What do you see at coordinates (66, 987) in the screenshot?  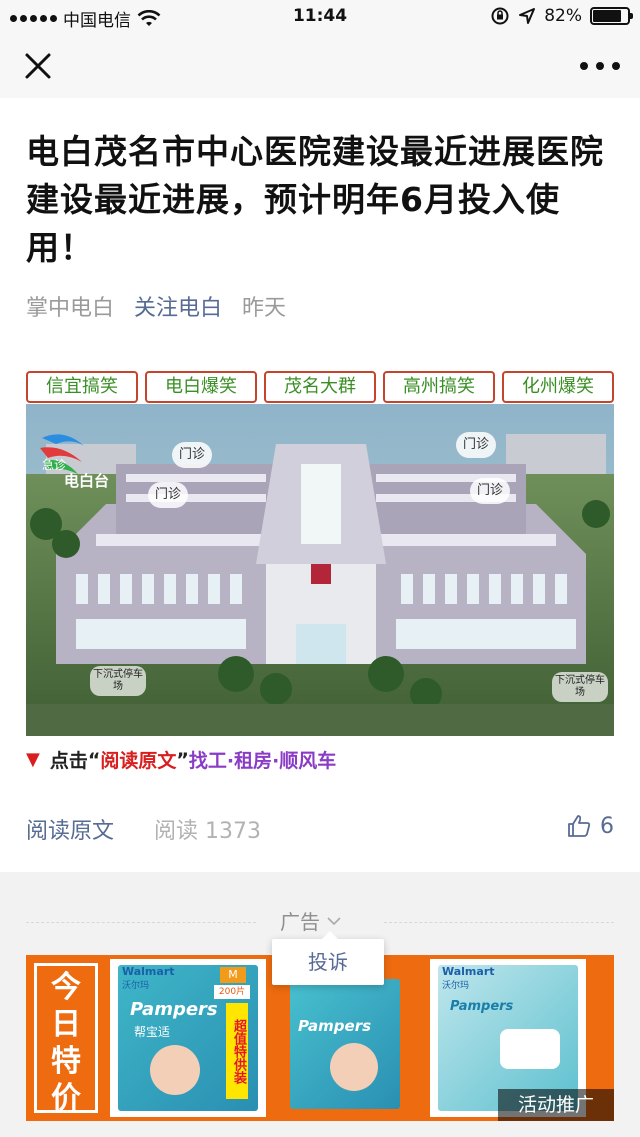 I see `today-char-1: 今` at bounding box center [66, 987].